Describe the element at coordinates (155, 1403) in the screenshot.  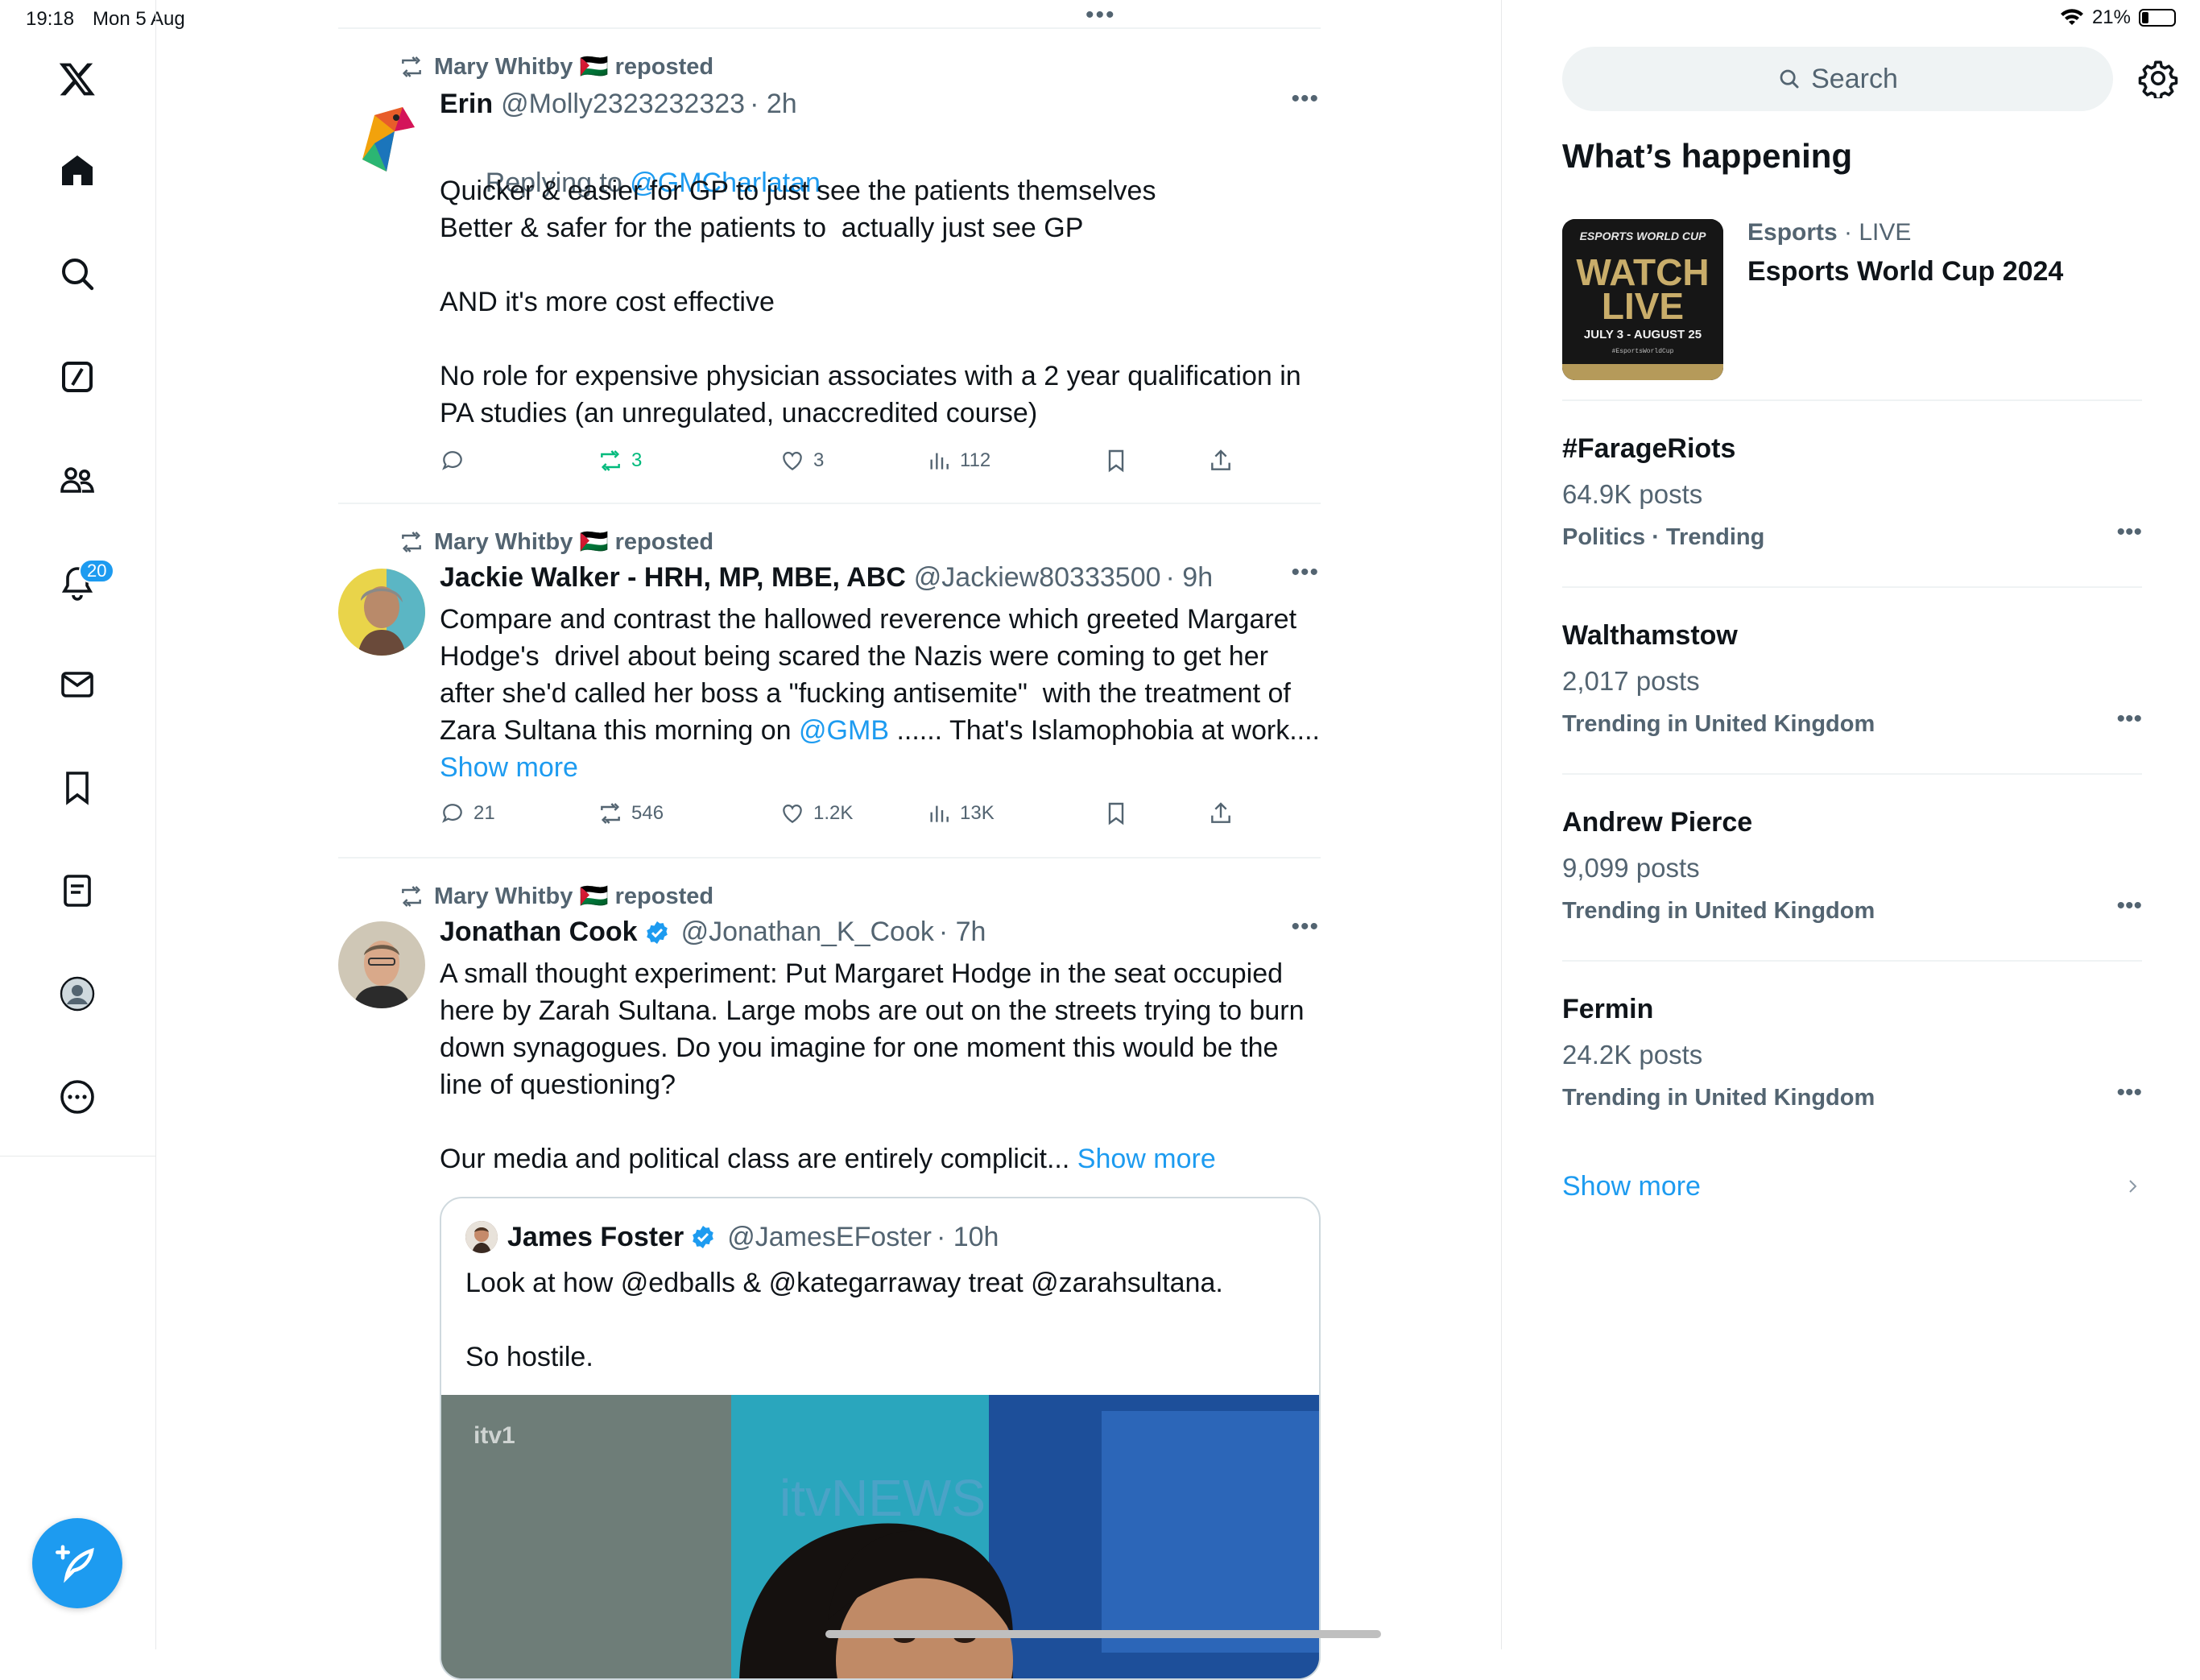
I see `nav-border` at that location.